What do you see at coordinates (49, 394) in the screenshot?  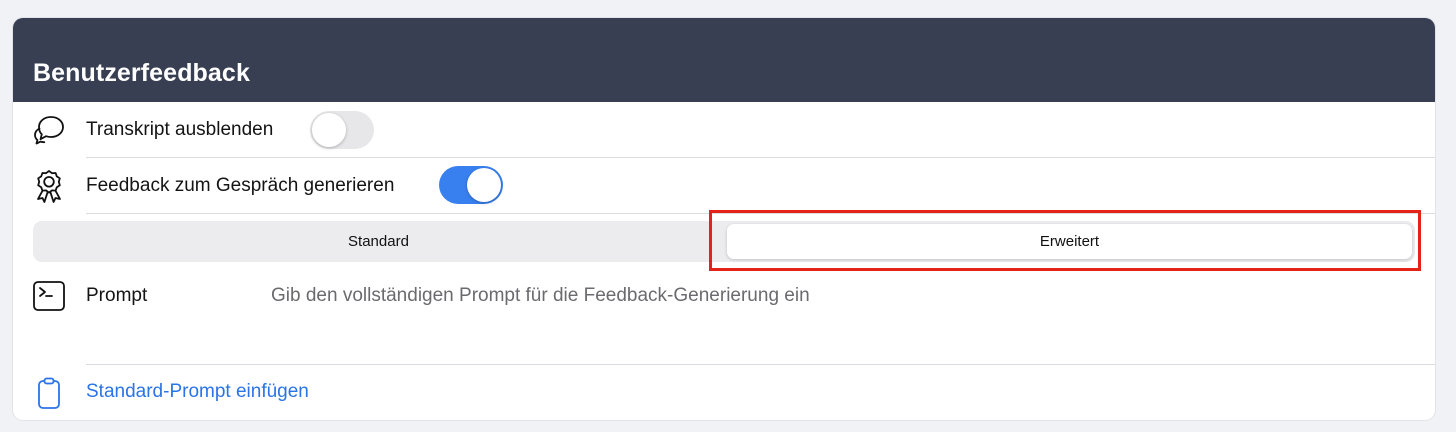 I see `clipboard-icon` at bounding box center [49, 394].